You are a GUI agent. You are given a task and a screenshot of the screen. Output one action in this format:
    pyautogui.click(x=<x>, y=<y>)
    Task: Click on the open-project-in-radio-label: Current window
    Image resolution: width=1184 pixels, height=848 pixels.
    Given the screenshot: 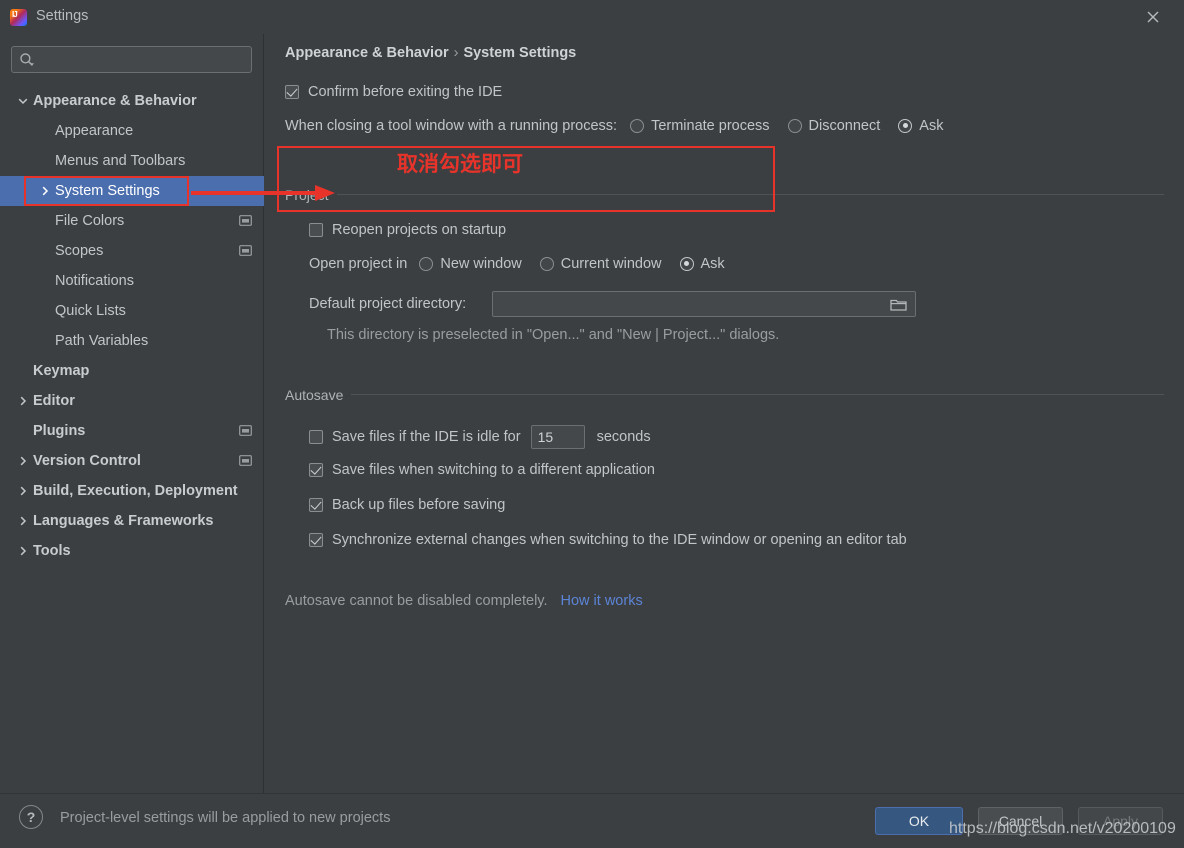 What is the action you would take?
    pyautogui.click(x=611, y=264)
    